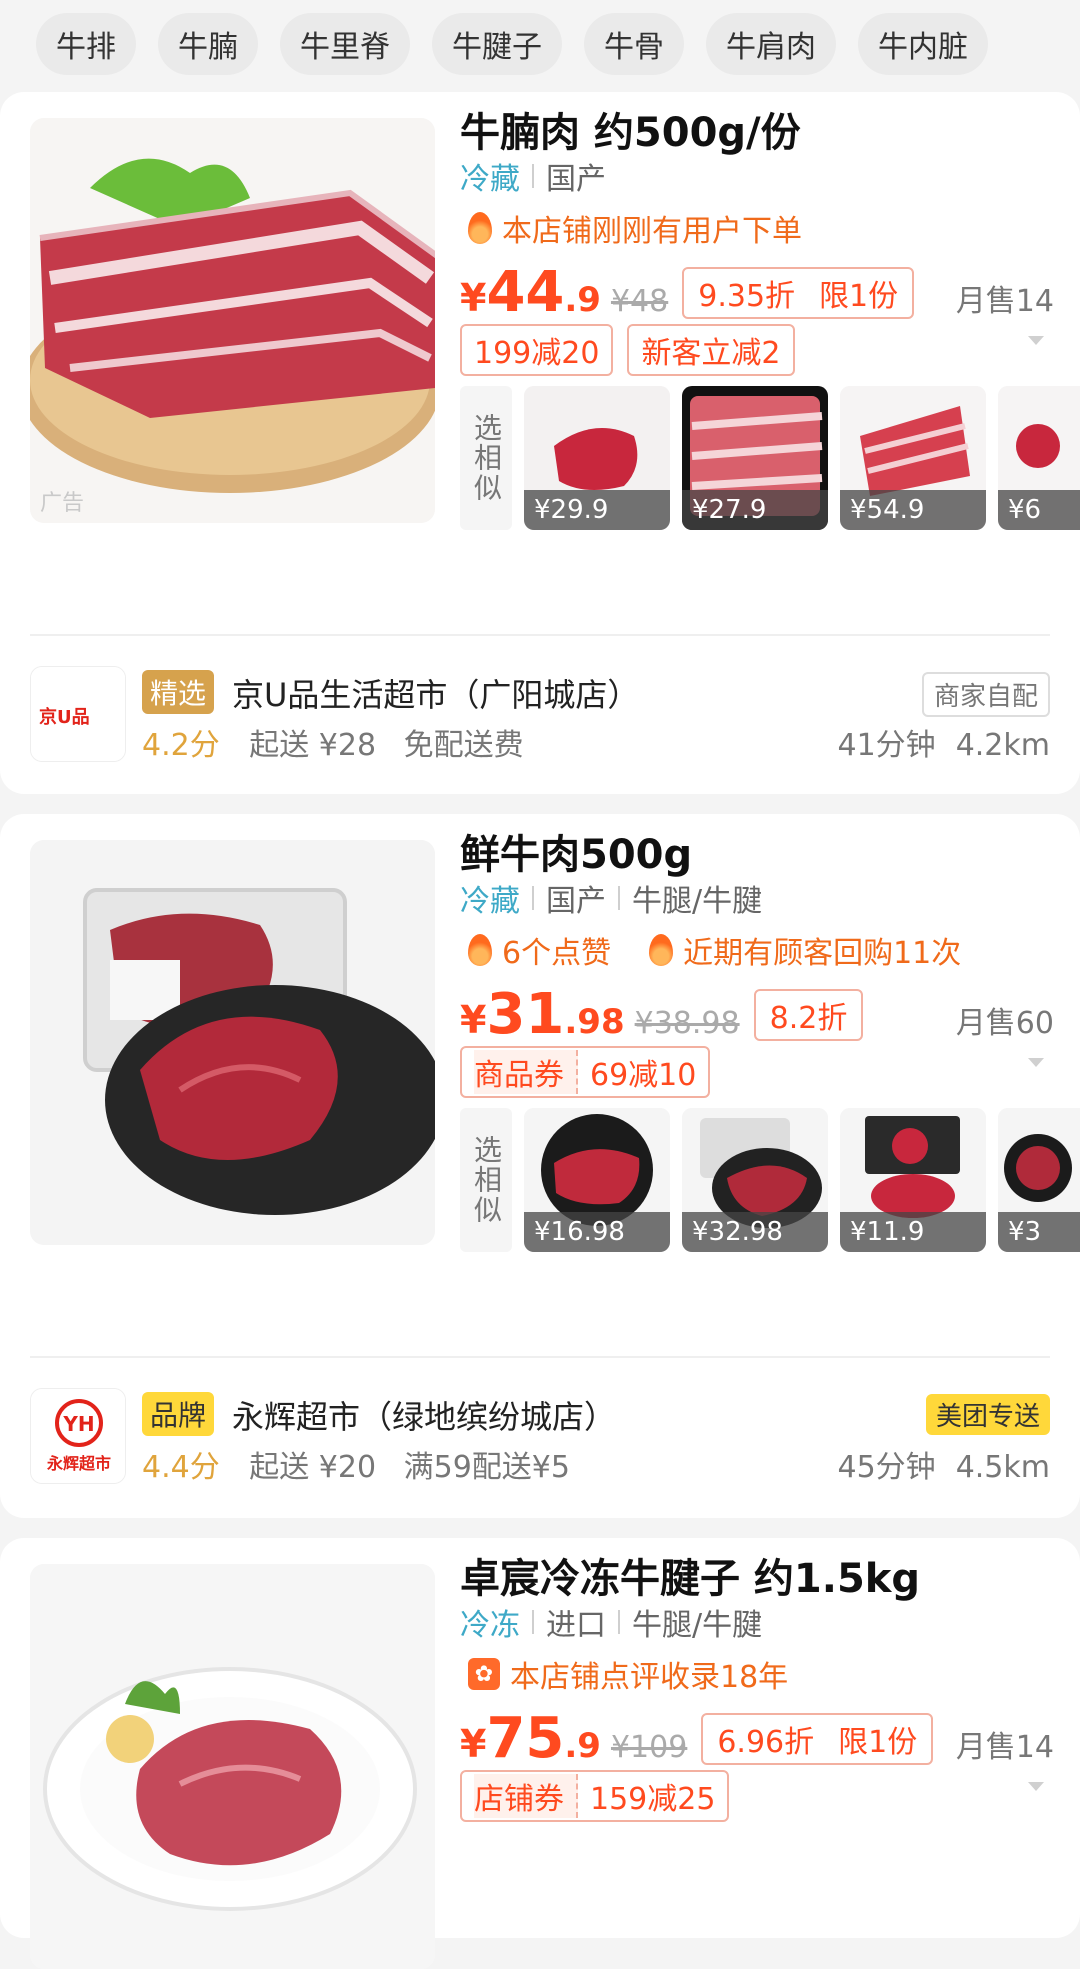 The image size is (1080, 1969). I want to click on hot-text: 近期有顾客回购11次, so click(822, 953).